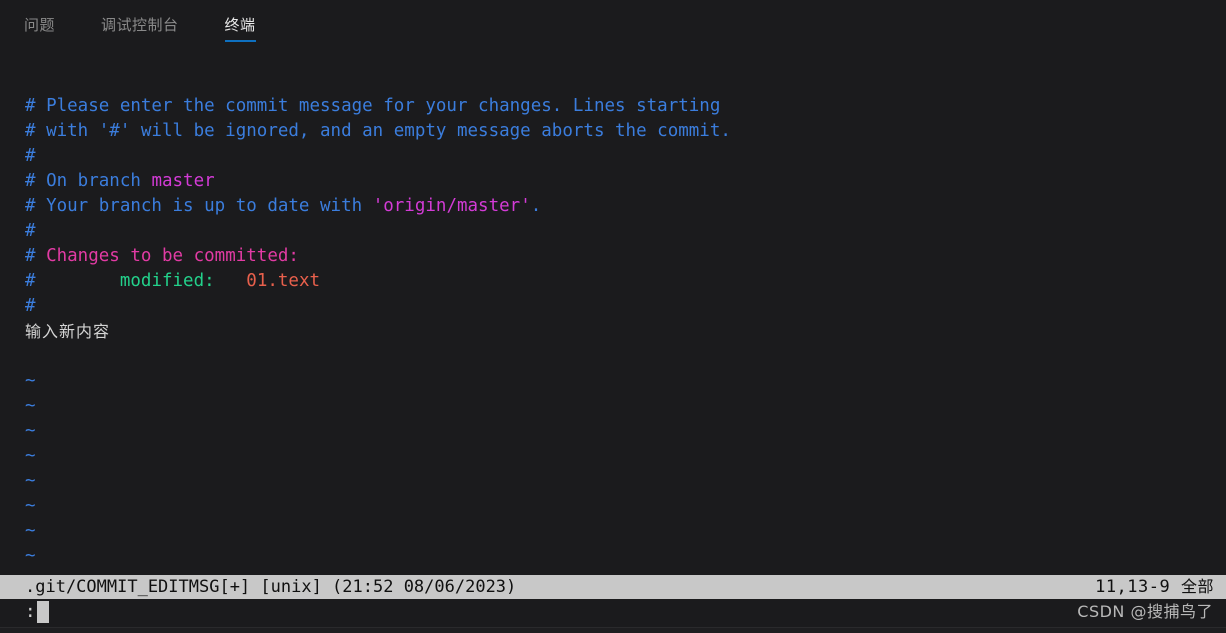 The width and height of the screenshot is (1226, 633). Describe the element at coordinates (240, 25) in the screenshot. I see `tab-terminal-label: 终端` at that location.